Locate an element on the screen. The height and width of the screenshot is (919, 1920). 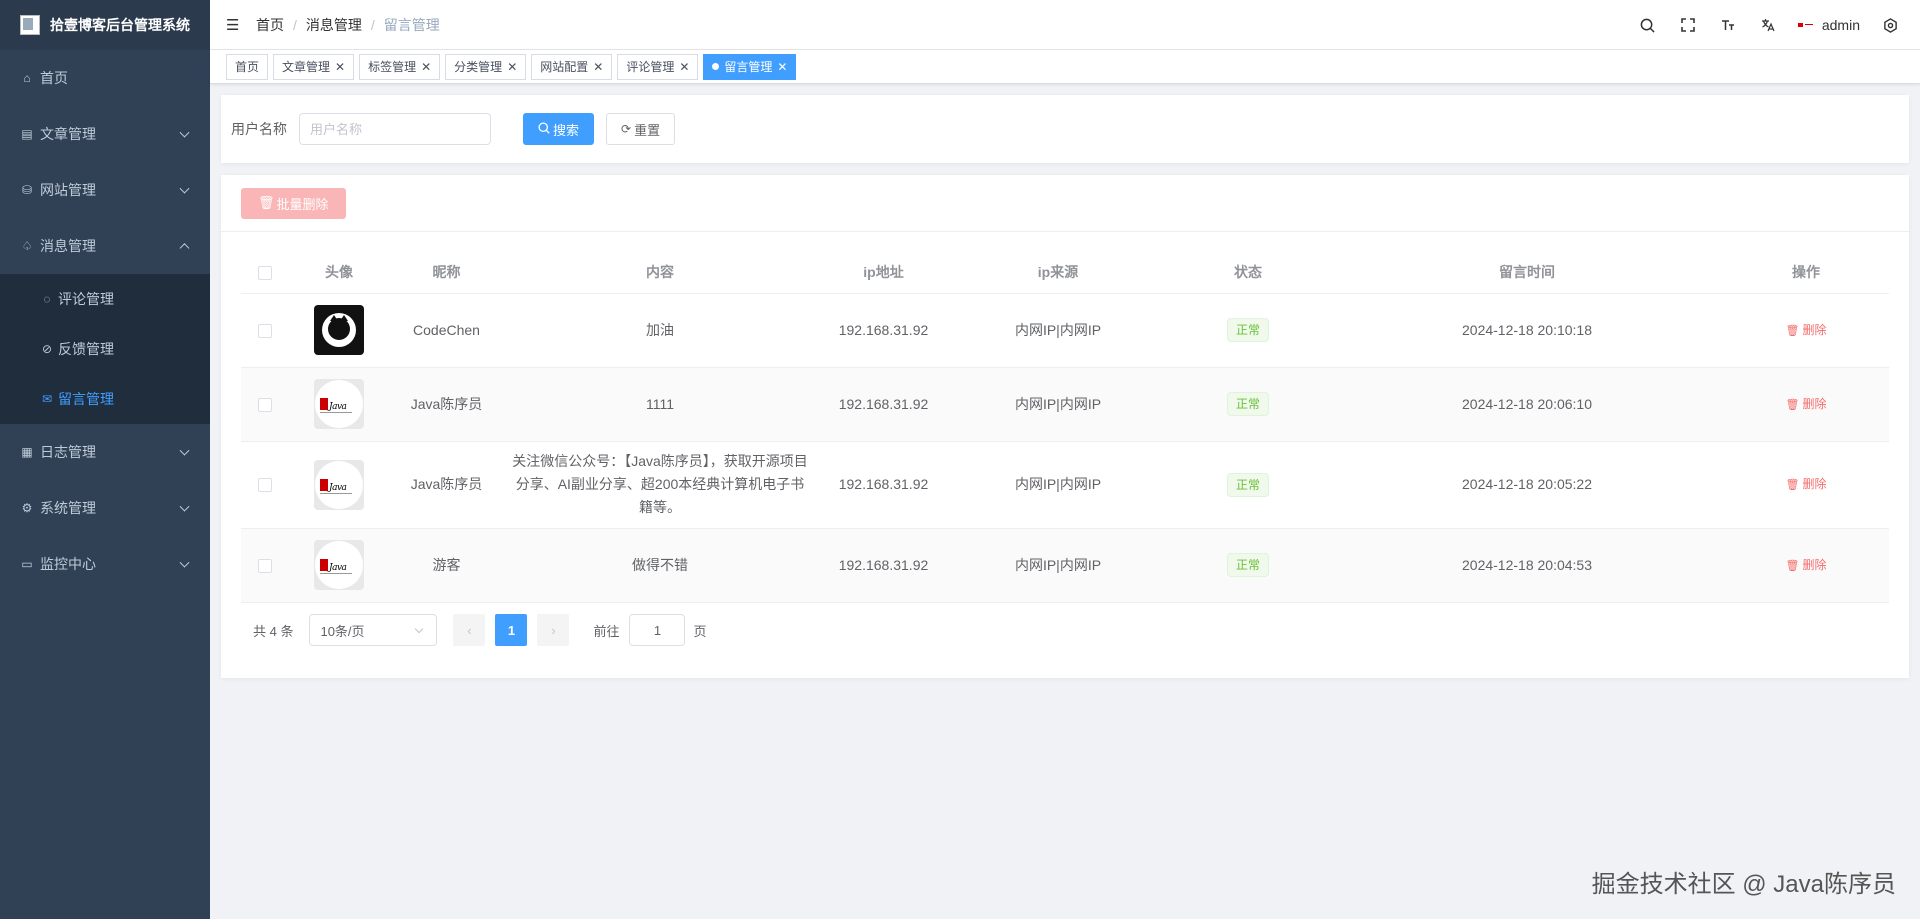
reset-button: ⟳ 重置 is located at coordinates (641, 129).